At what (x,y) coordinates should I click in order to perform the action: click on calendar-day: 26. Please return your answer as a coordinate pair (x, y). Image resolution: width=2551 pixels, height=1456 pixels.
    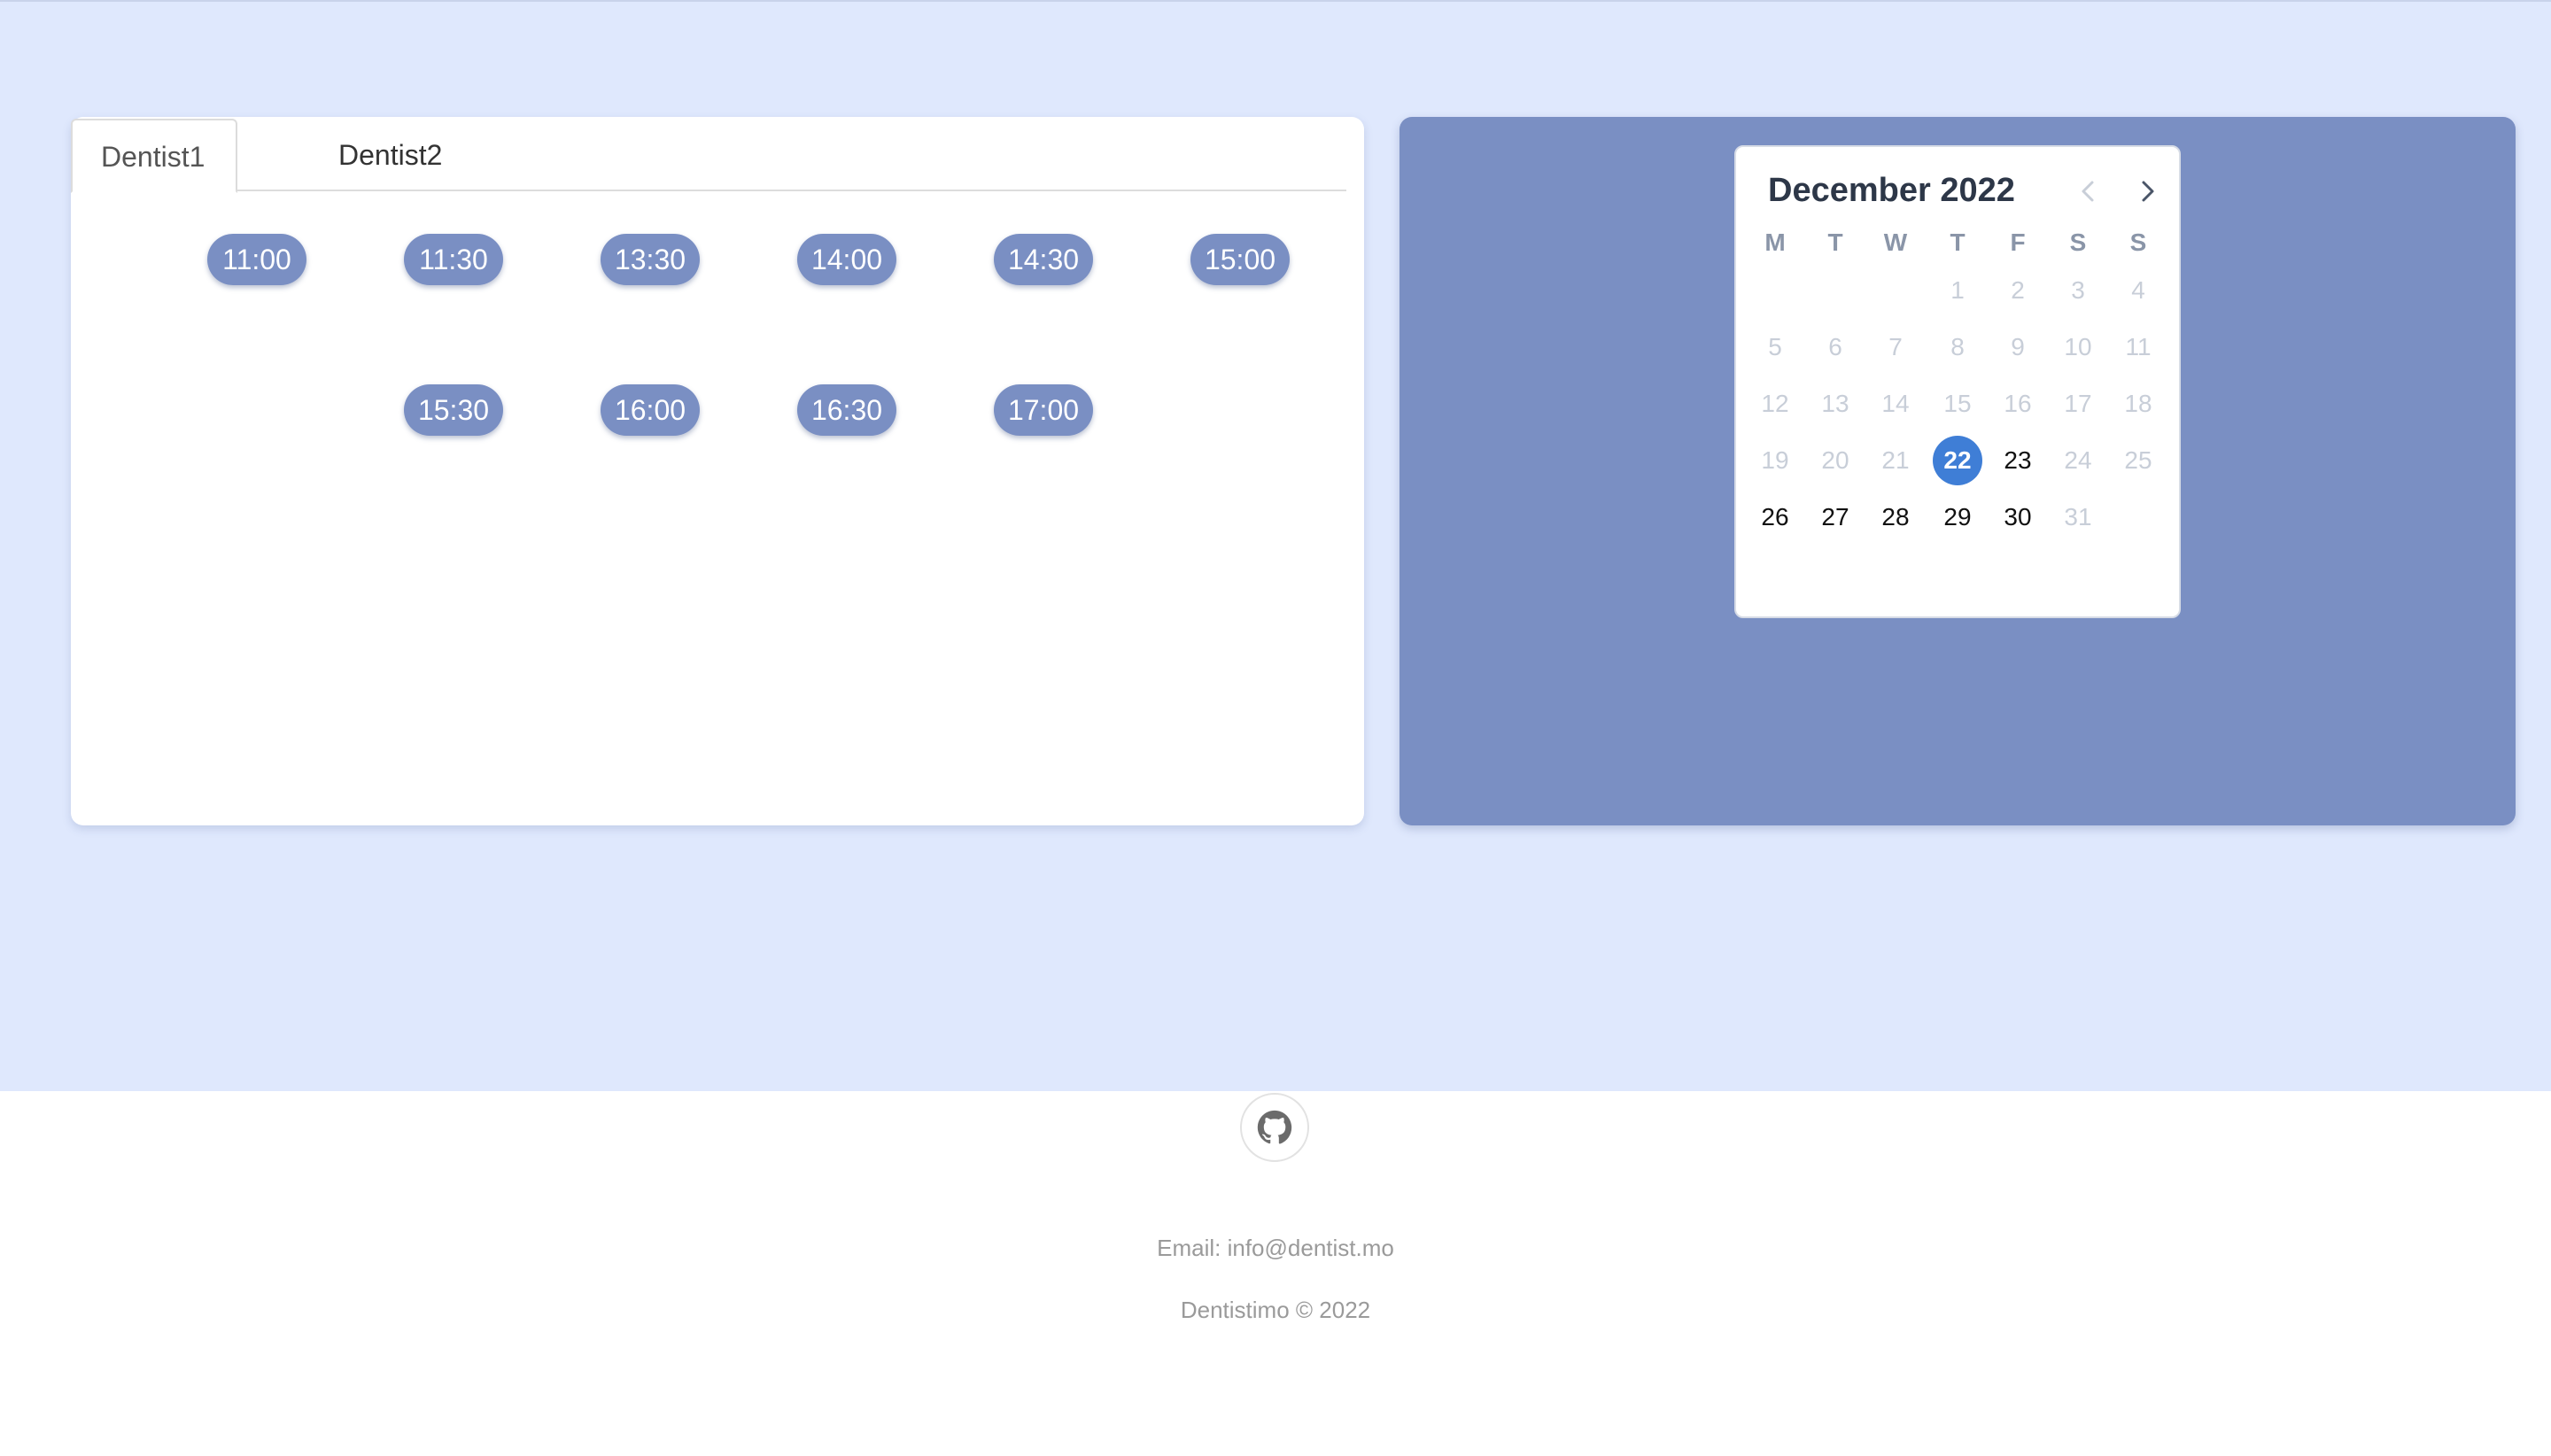
    Looking at the image, I should click on (1775, 517).